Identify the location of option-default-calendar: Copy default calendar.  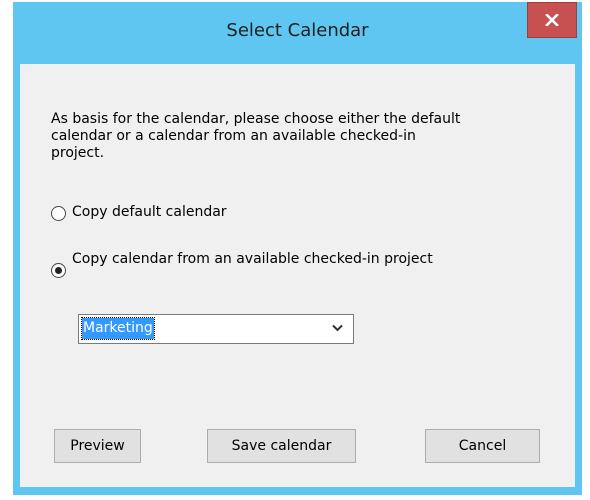
(139, 212).